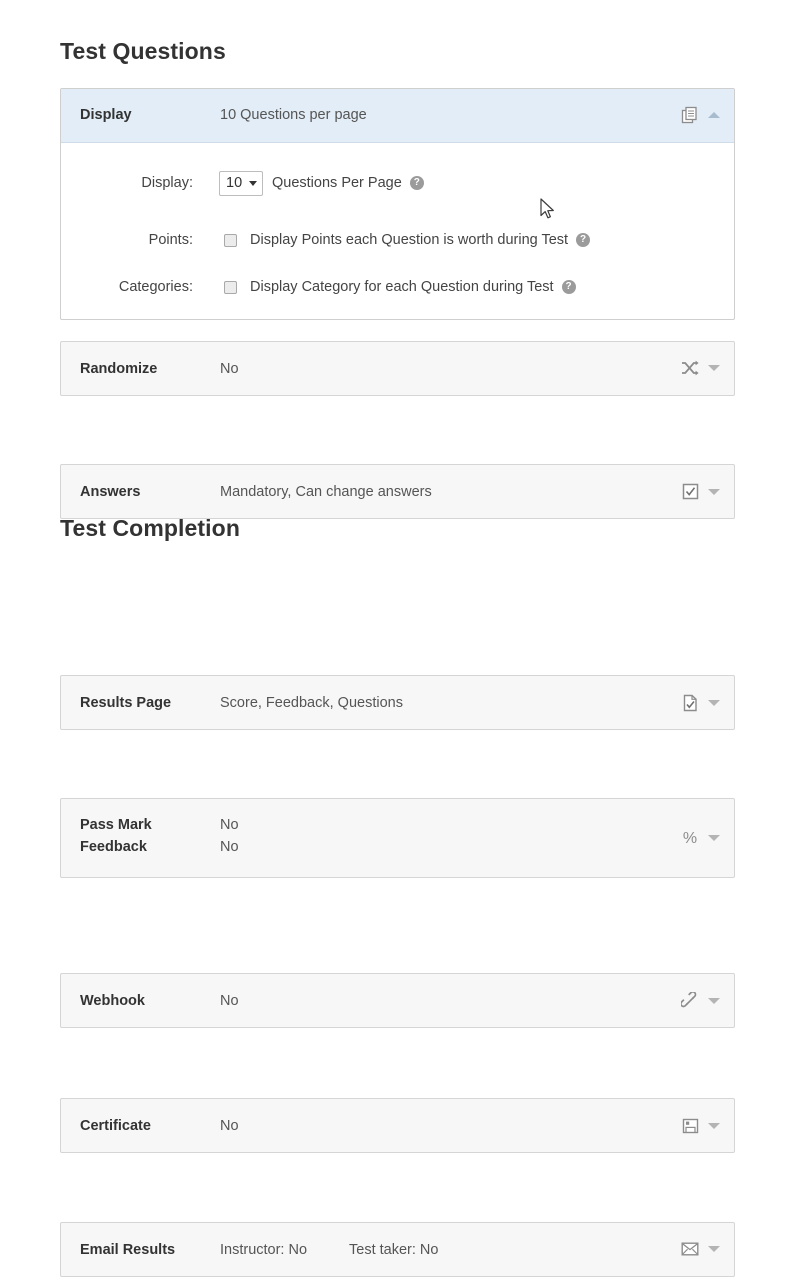 The image size is (792, 1277). I want to click on panel-answers-label: Answers, so click(110, 492).